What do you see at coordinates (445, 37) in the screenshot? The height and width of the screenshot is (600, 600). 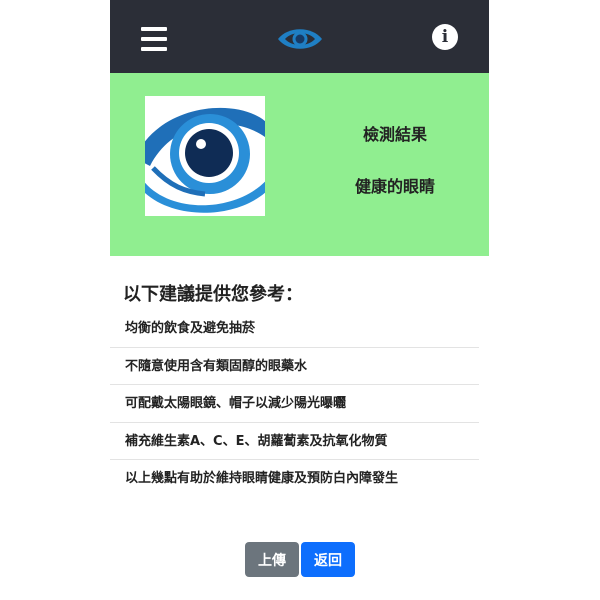 I see `info-icon: i` at bounding box center [445, 37].